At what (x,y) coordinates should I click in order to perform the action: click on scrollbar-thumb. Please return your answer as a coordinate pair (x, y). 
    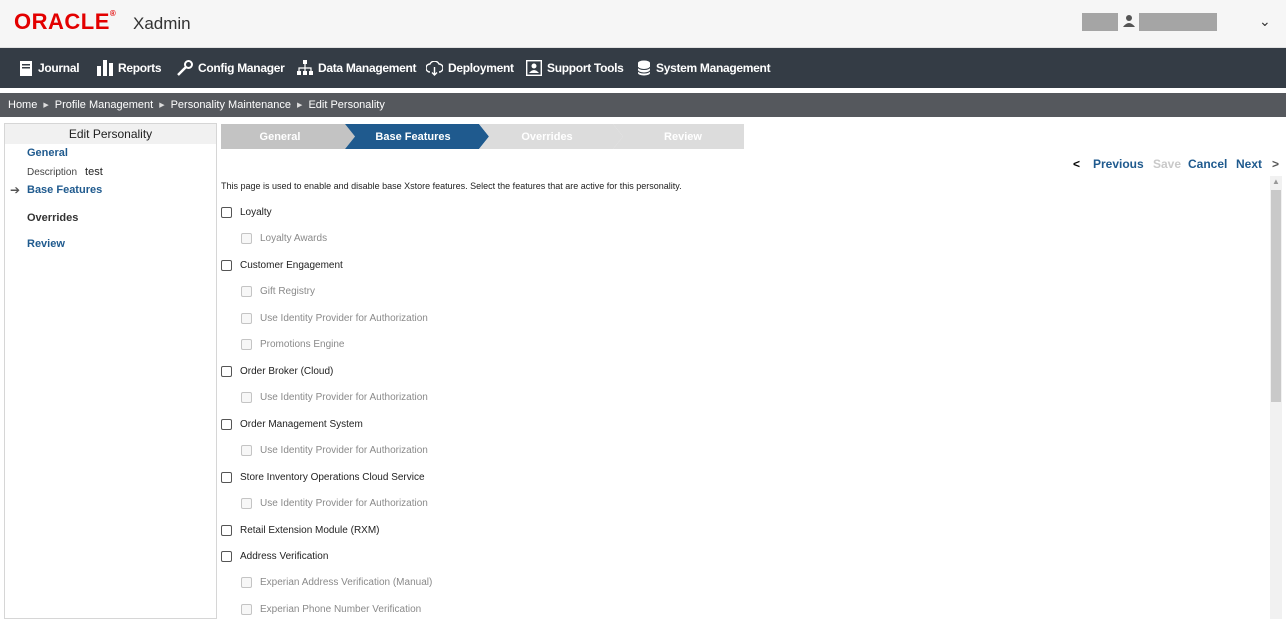
    Looking at the image, I should click on (1276, 296).